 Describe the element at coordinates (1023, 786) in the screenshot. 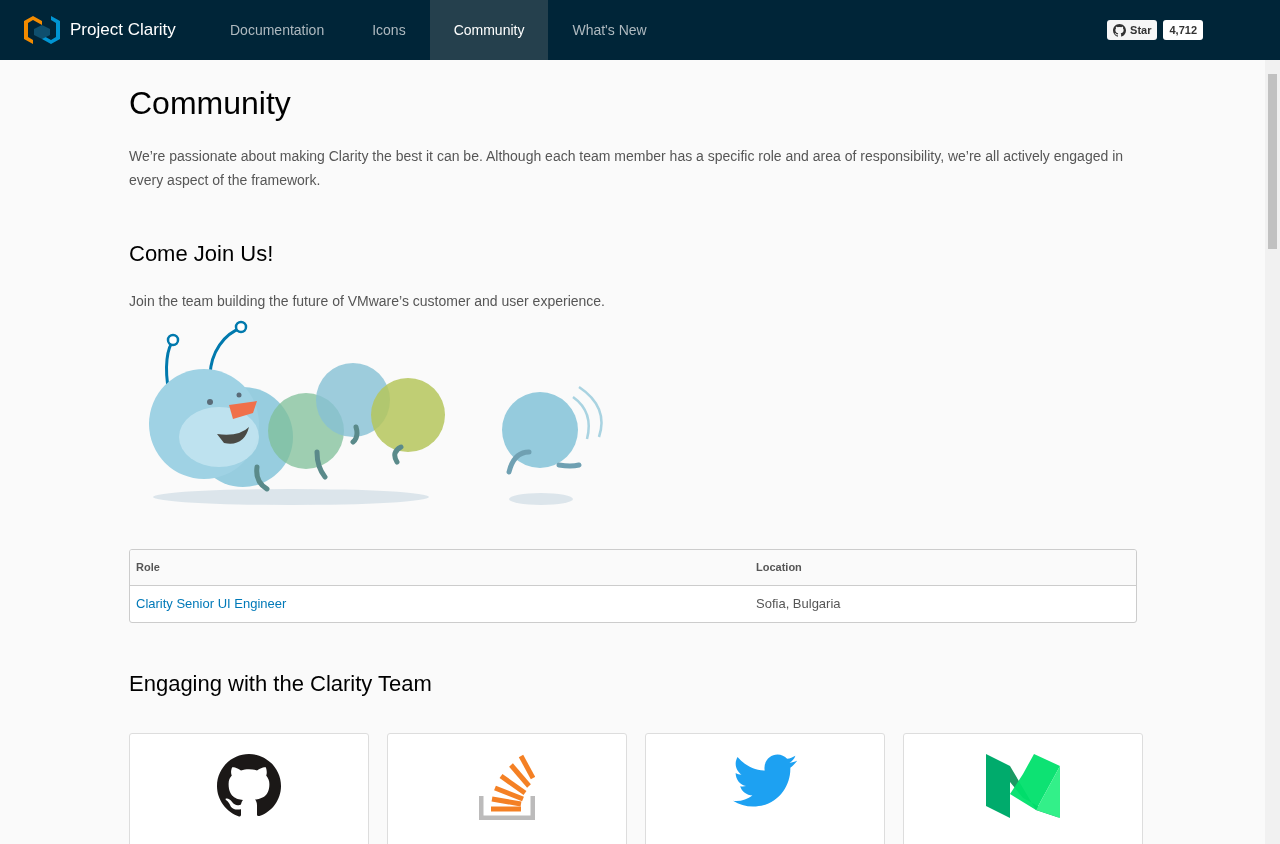

I see `m-letter-icon` at that location.